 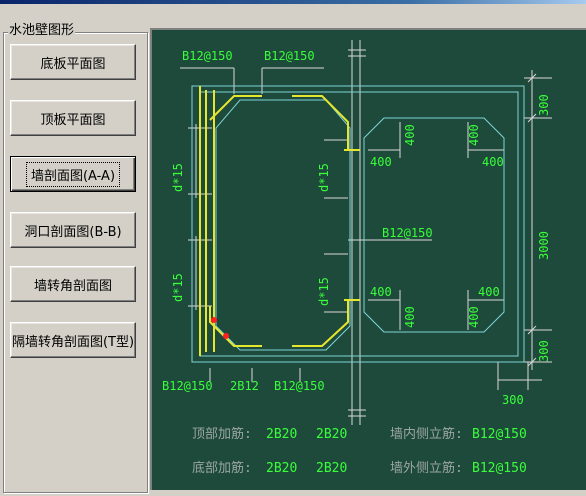 What do you see at coordinates (293, 2) in the screenshot?
I see `window-title-strip` at bounding box center [293, 2].